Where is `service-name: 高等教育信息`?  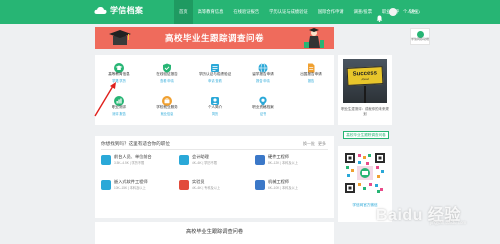
service-name: 高等教育信息 is located at coordinates (119, 74).